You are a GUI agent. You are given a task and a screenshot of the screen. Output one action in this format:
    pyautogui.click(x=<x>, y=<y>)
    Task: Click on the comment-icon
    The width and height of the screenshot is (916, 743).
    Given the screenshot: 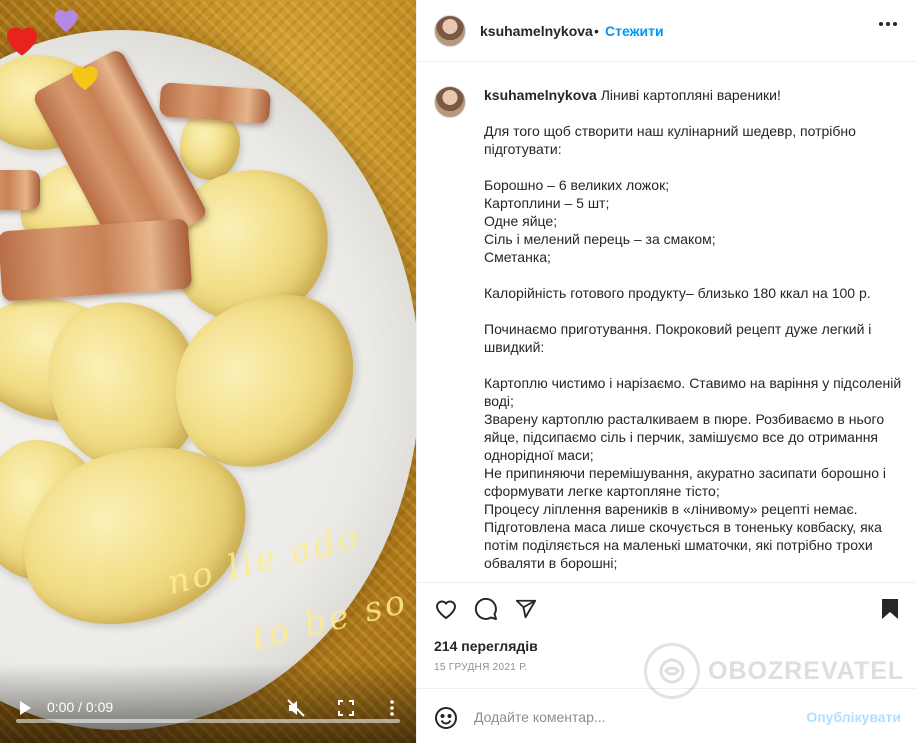 What is the action you would take?
    pyautogui.click(x=486, y=609)
    